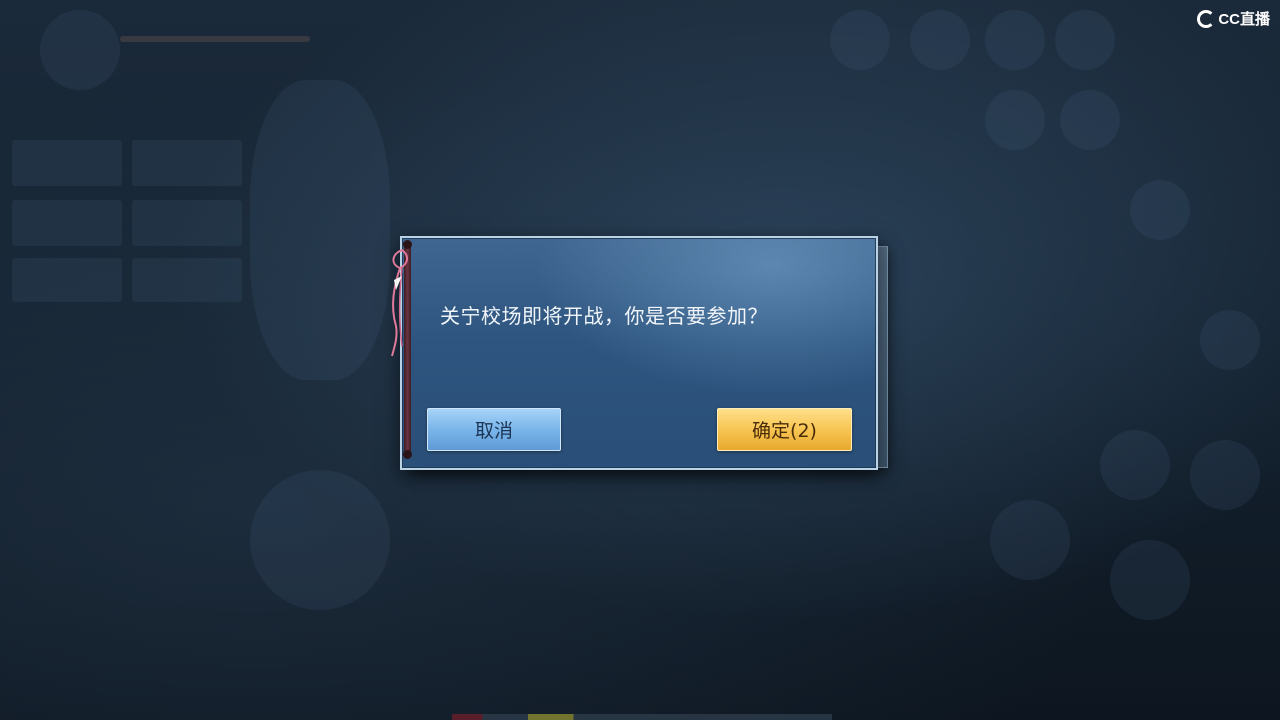 The width and height of the screenshot is (1280, 720). I want to click on character-blurred, so click(320, 230).